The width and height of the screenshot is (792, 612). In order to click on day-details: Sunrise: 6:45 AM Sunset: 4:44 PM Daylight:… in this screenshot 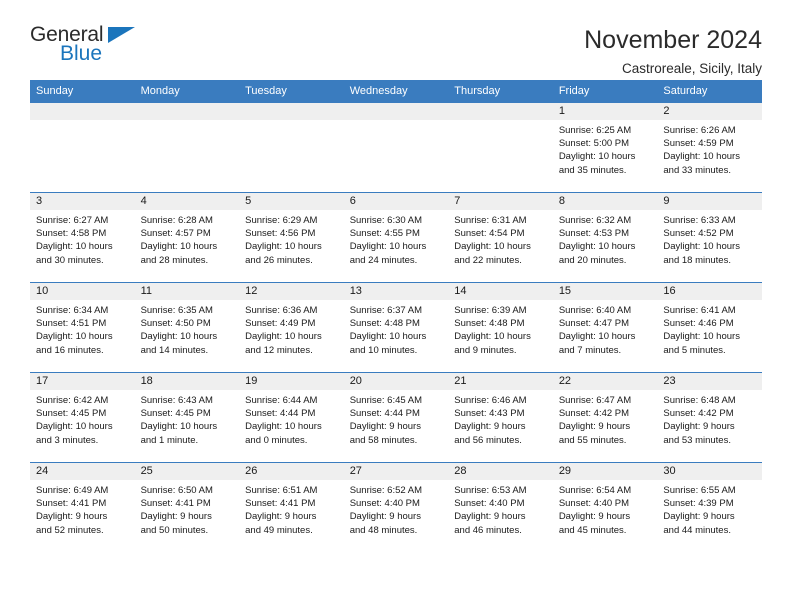, I will do `click(396, 418)`.